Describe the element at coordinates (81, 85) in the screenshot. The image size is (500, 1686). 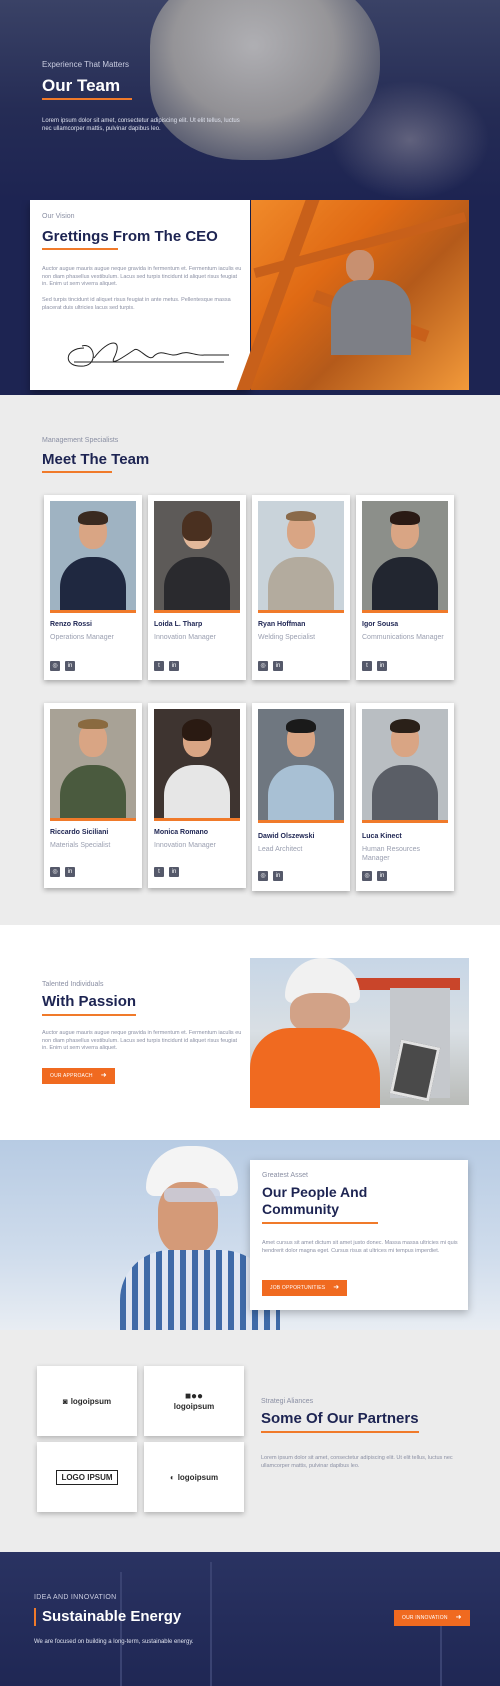
I see `page-title: Our Team` at that location.